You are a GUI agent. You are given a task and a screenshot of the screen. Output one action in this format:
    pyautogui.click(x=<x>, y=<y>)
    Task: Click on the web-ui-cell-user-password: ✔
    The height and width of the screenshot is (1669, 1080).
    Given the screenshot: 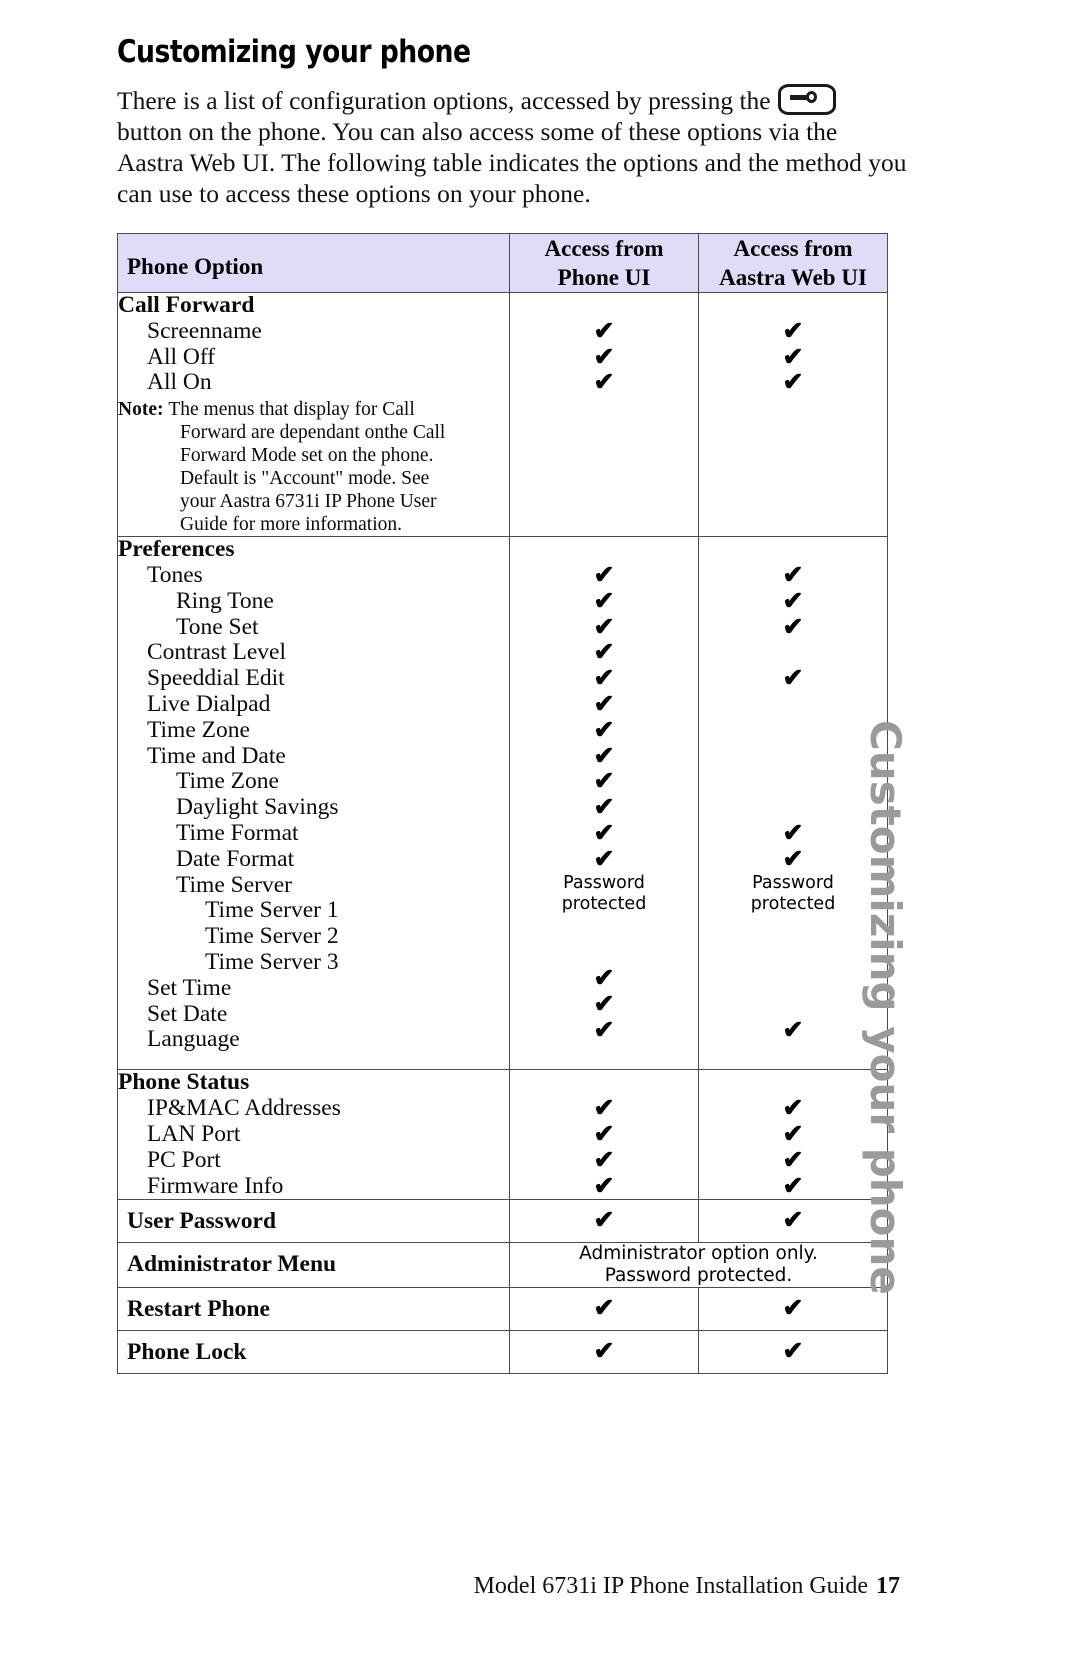 What is the action you would take?
    pyautogui.click(x=793, y=1221)
    